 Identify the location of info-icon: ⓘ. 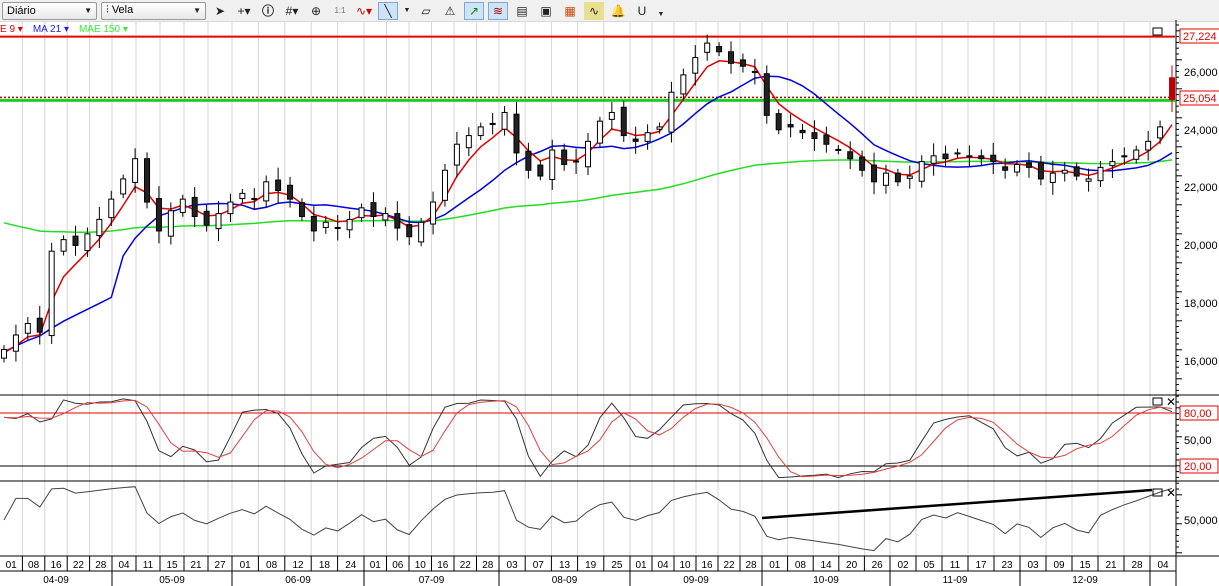
(268, 11).